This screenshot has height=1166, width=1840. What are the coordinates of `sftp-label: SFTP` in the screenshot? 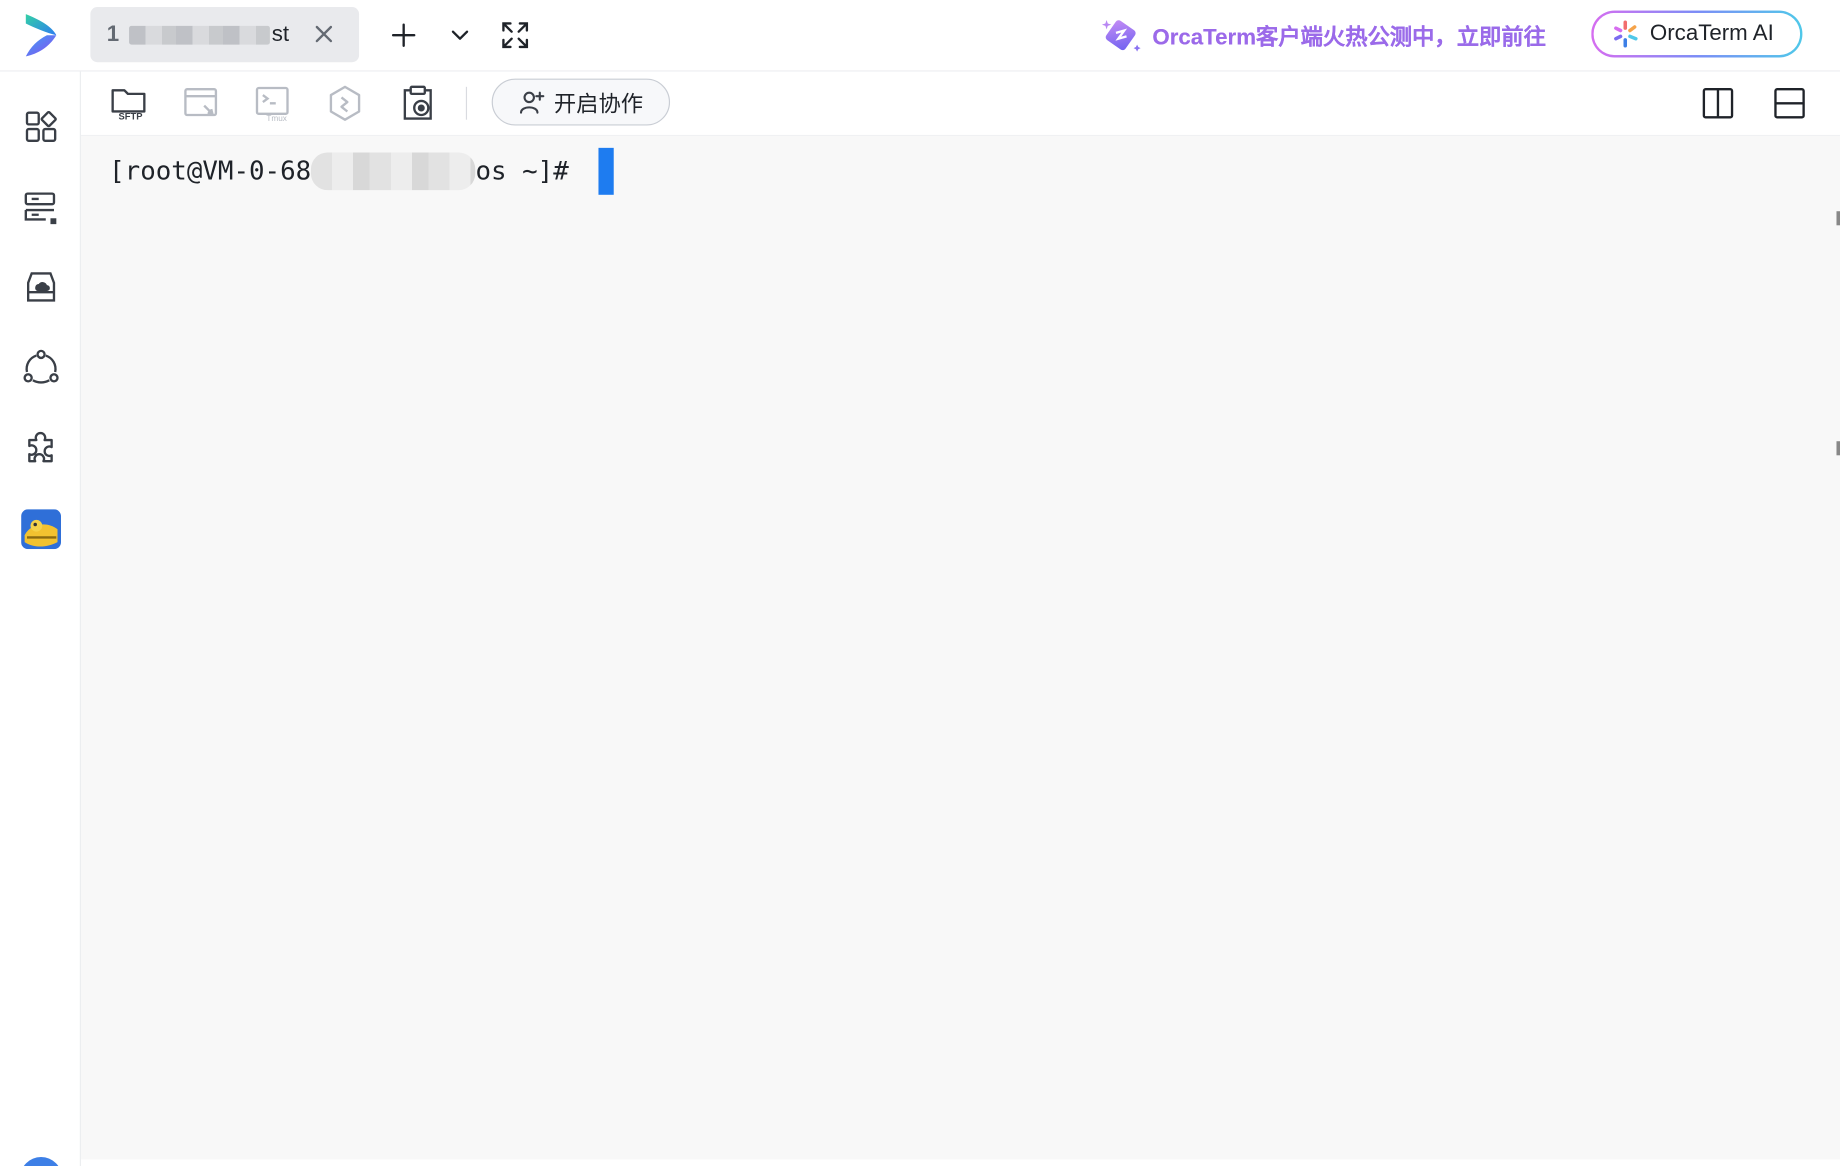 It's located at (131, 117).